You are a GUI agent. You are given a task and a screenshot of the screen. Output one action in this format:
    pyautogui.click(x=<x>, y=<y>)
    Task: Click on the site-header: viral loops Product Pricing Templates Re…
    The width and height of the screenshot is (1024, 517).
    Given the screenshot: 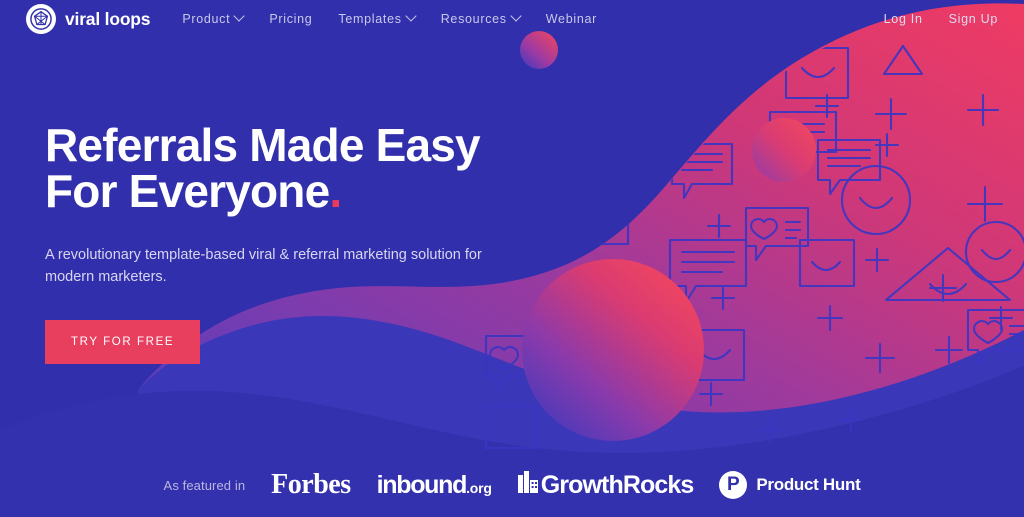 What is the action you would take?
    pyautogui.click(x=512, y=19)
    